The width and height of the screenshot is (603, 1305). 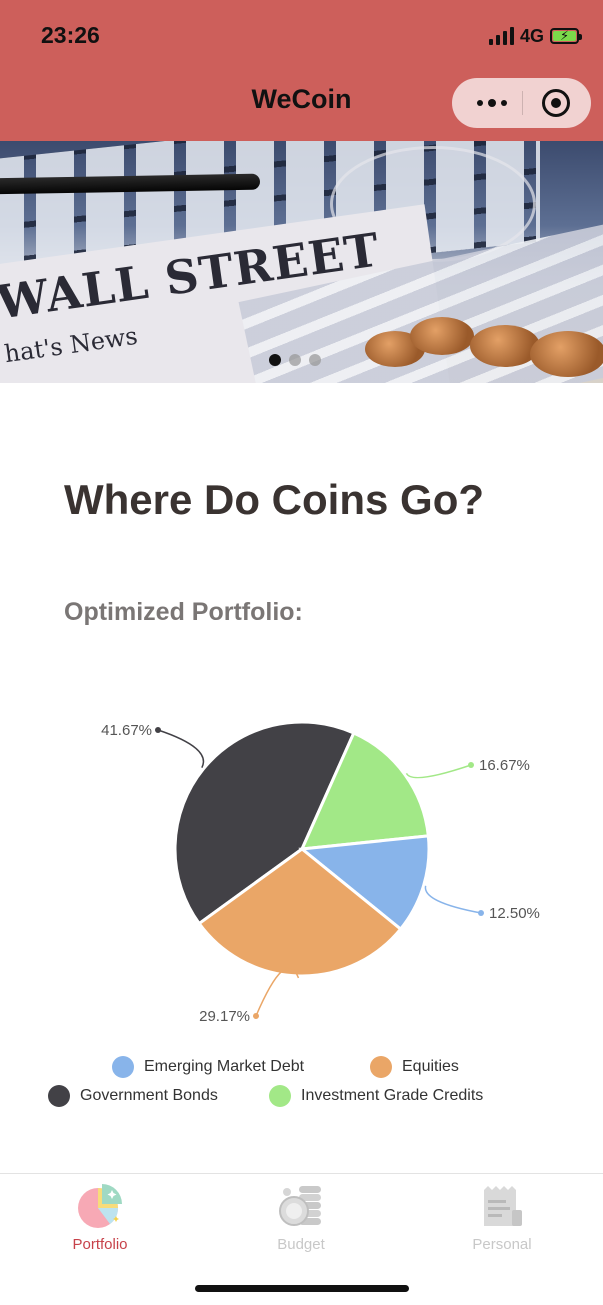 I want to click on status-indicators: 4G ⚡, so click(x=535, y=36).